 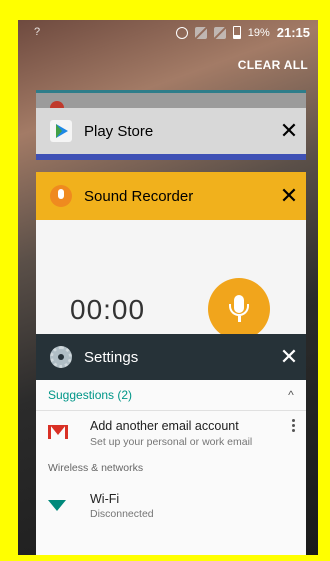 What do you see at coordinates (293, 32) in the screenshot?
I see `clock-time: 21:15` at bounding box center [293, 32].